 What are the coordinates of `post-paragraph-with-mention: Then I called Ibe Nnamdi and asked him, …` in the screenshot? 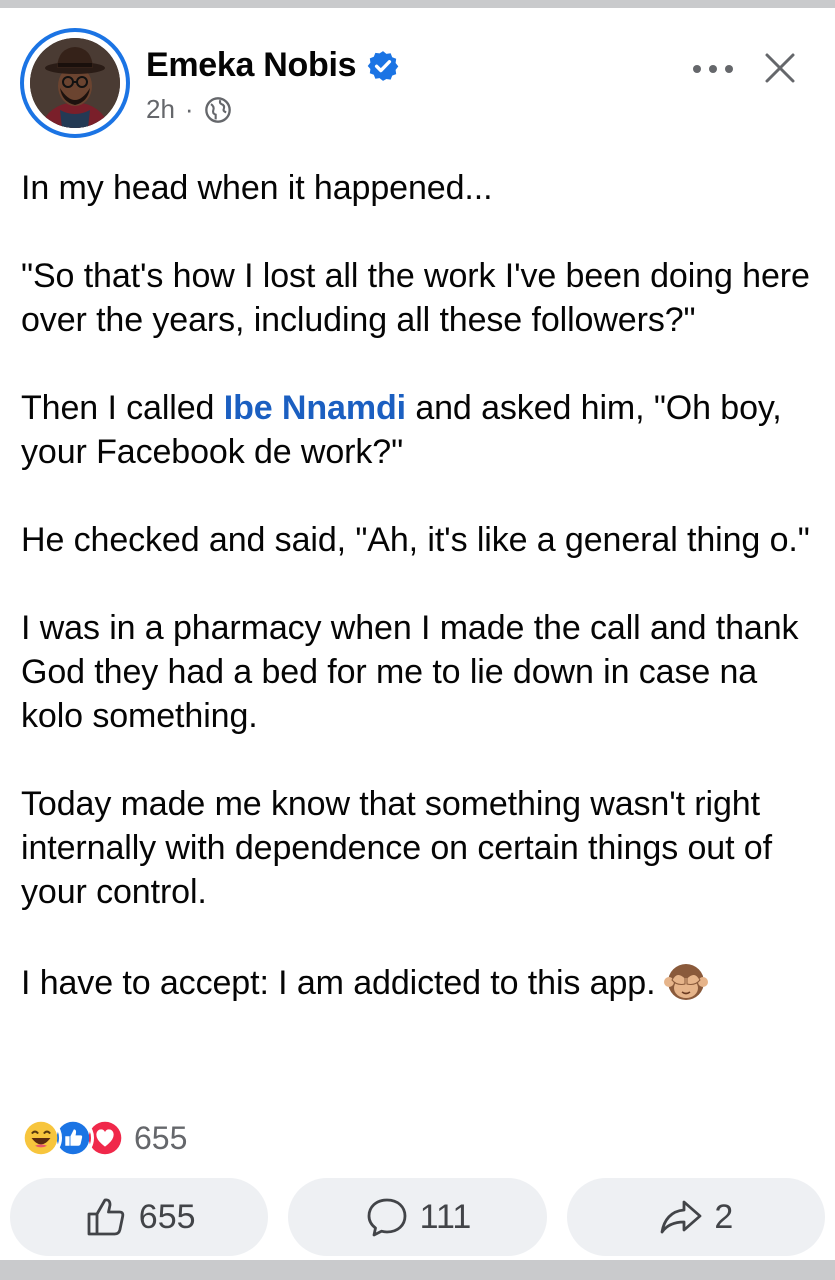 It's located at (421, 430).